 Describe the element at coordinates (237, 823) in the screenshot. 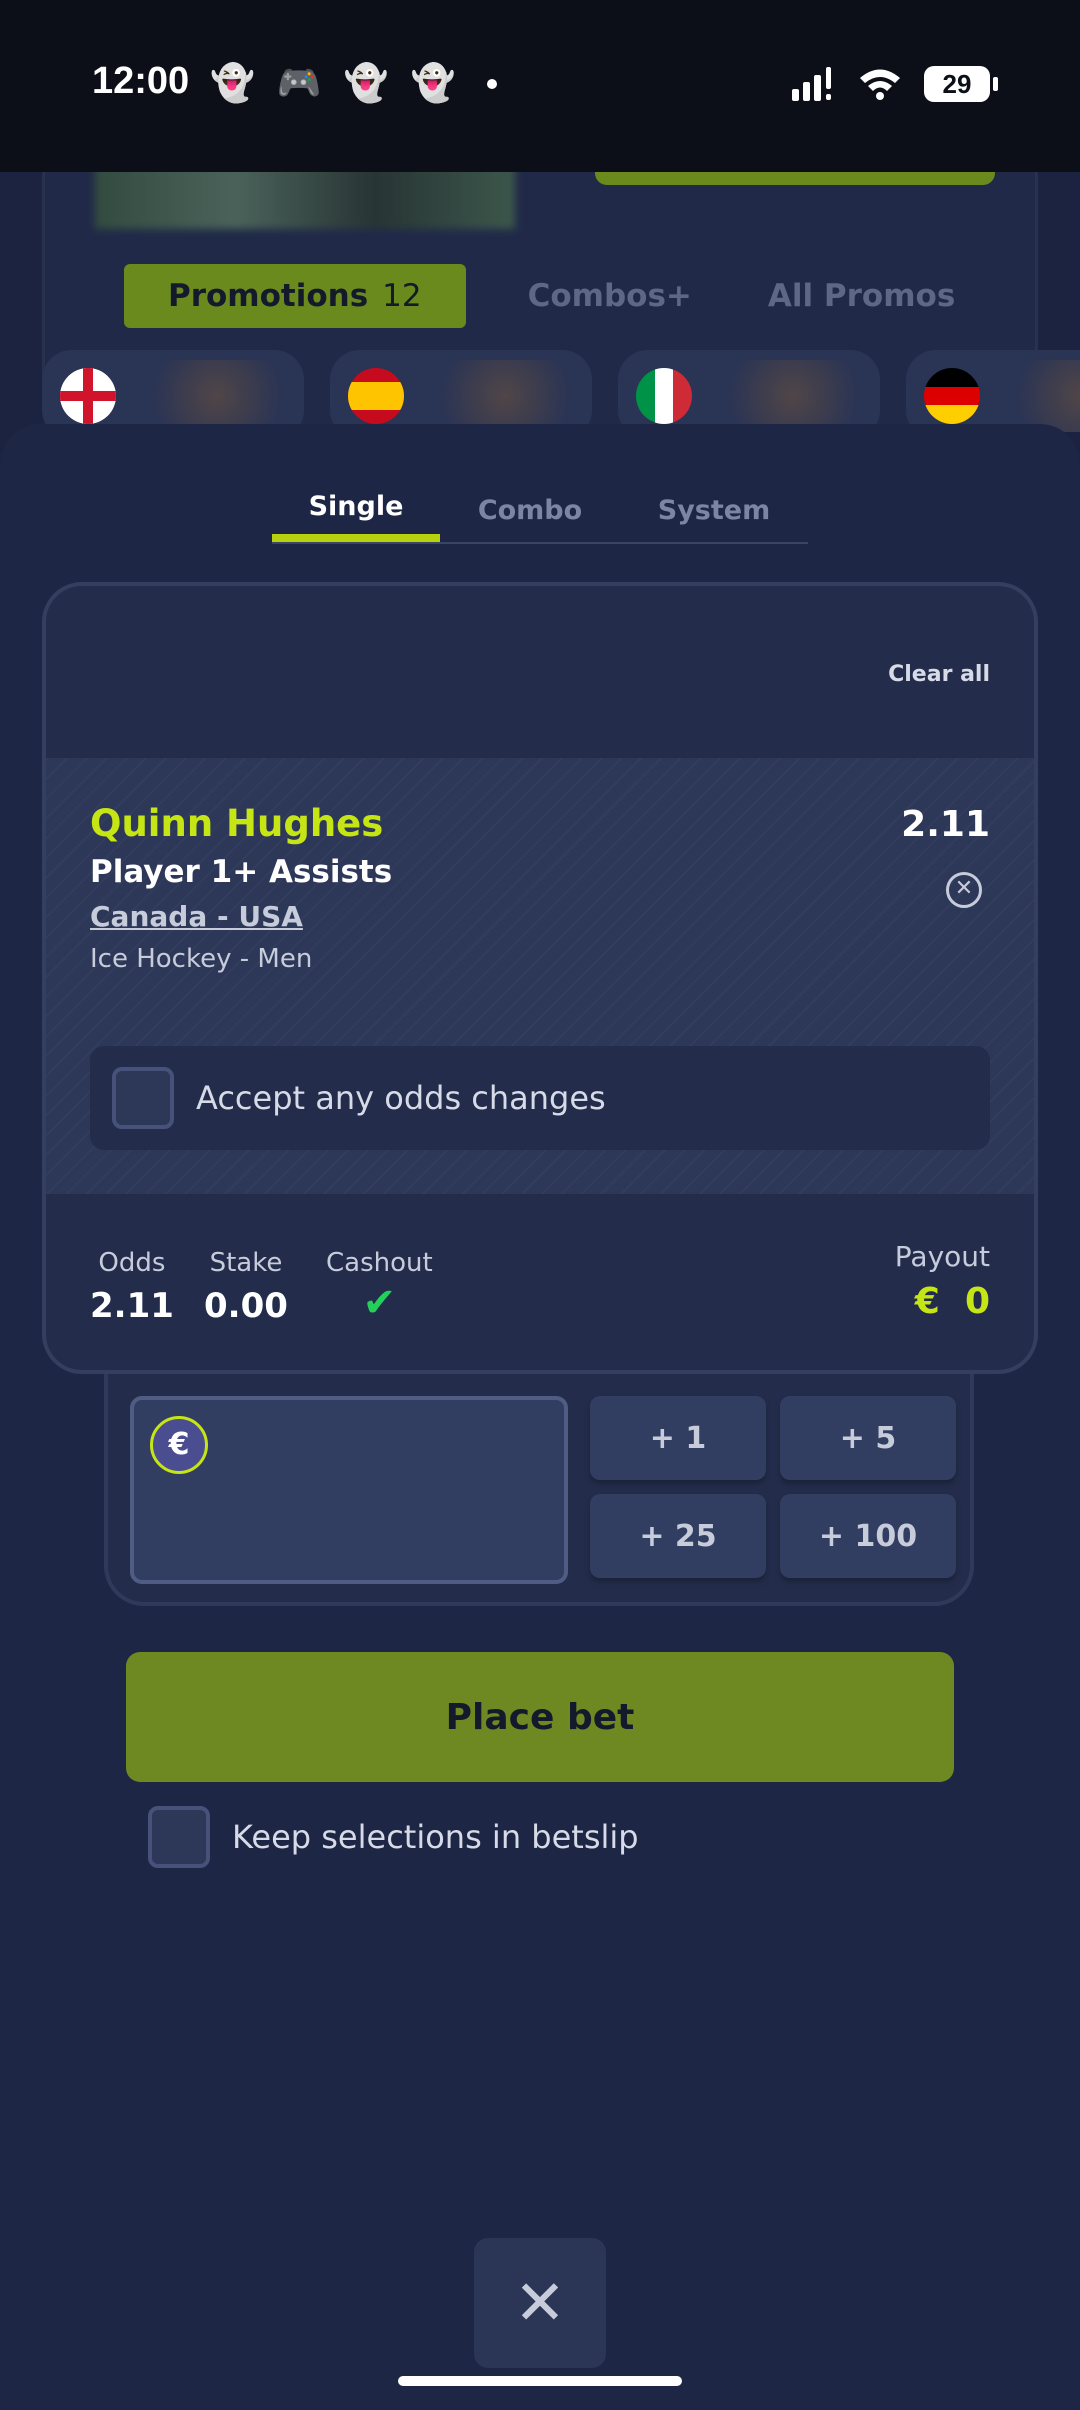

I see `selection-player: Quinn Hughes` at that location.